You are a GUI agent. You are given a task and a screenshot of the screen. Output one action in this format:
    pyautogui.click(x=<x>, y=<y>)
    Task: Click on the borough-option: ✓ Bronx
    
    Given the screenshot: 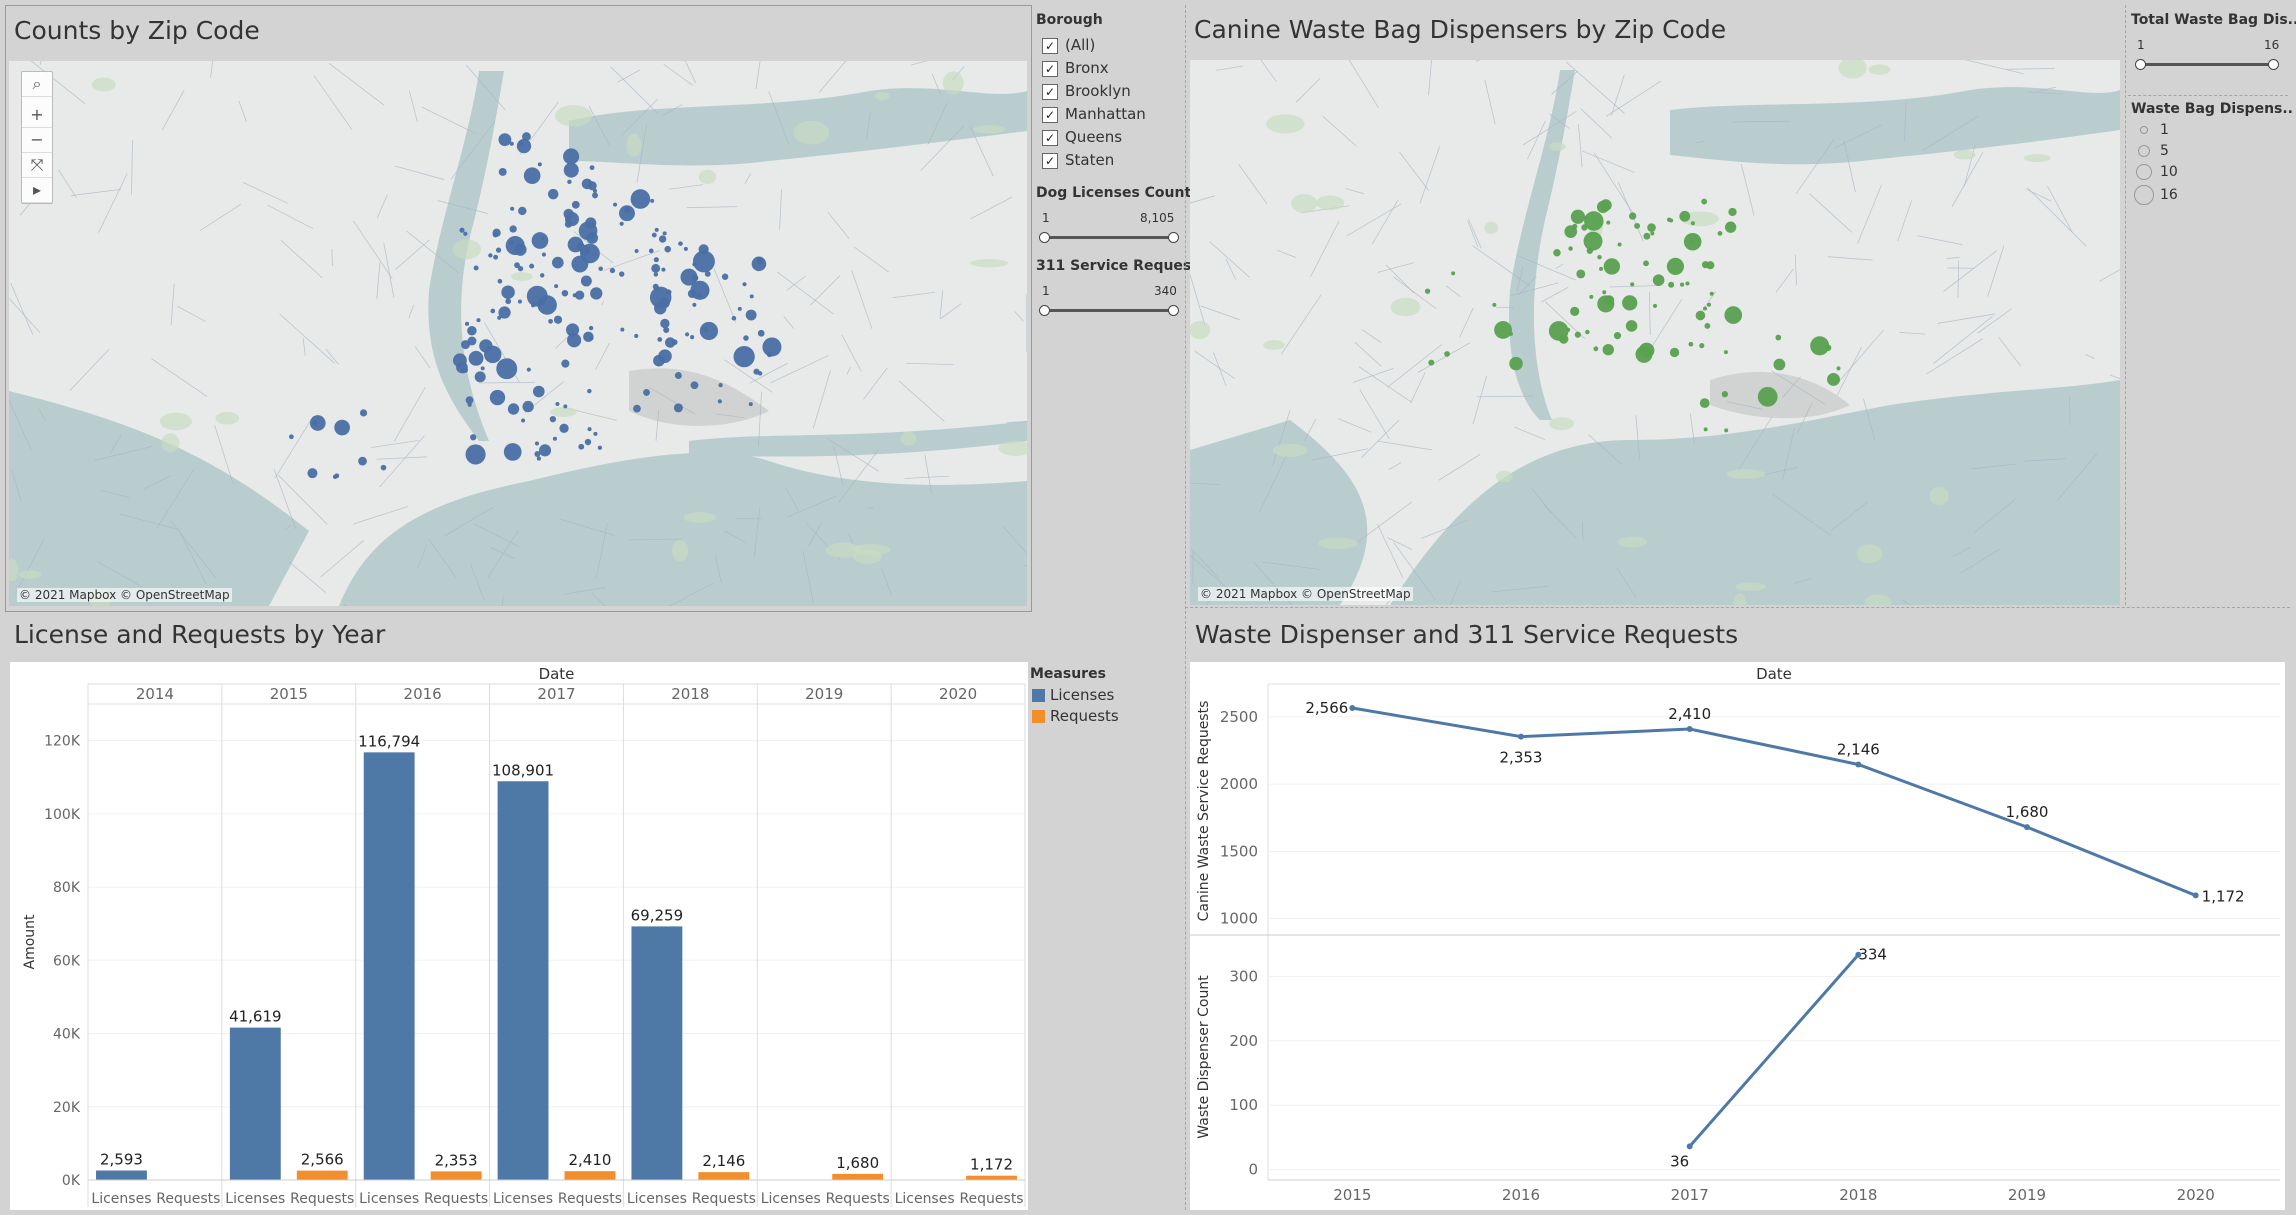 What is the action you would take?
    pyautogui.click(x=1075, y=68)
    